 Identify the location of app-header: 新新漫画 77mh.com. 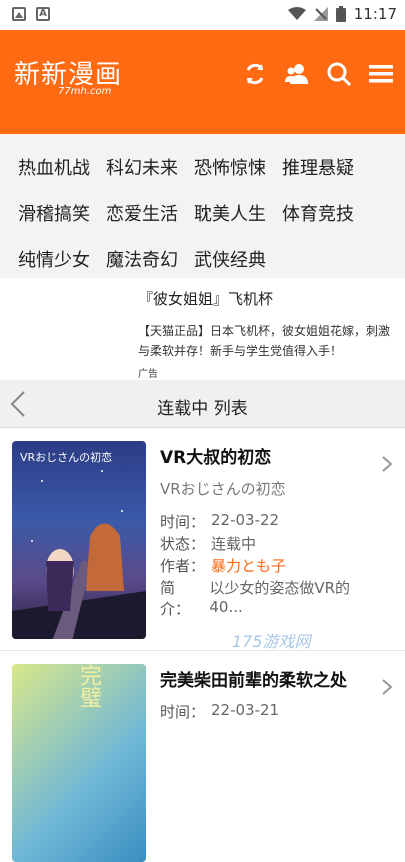
(202, 82).